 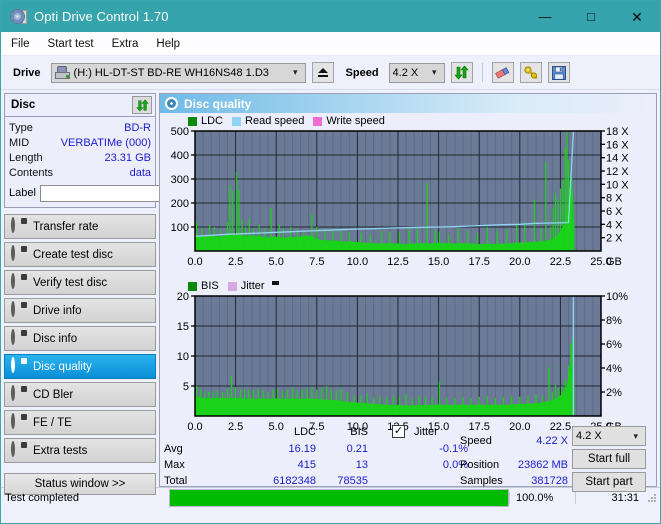 What do you see at coordinates (637, 16) in the screenshot?
I see `close-button: ✕` at bounding box center [637, 16].